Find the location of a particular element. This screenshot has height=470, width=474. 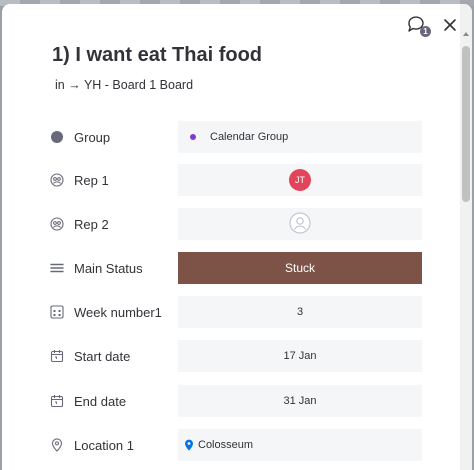

column-row-location: Location 1 Colosseum is located at coordinates (236, 445).